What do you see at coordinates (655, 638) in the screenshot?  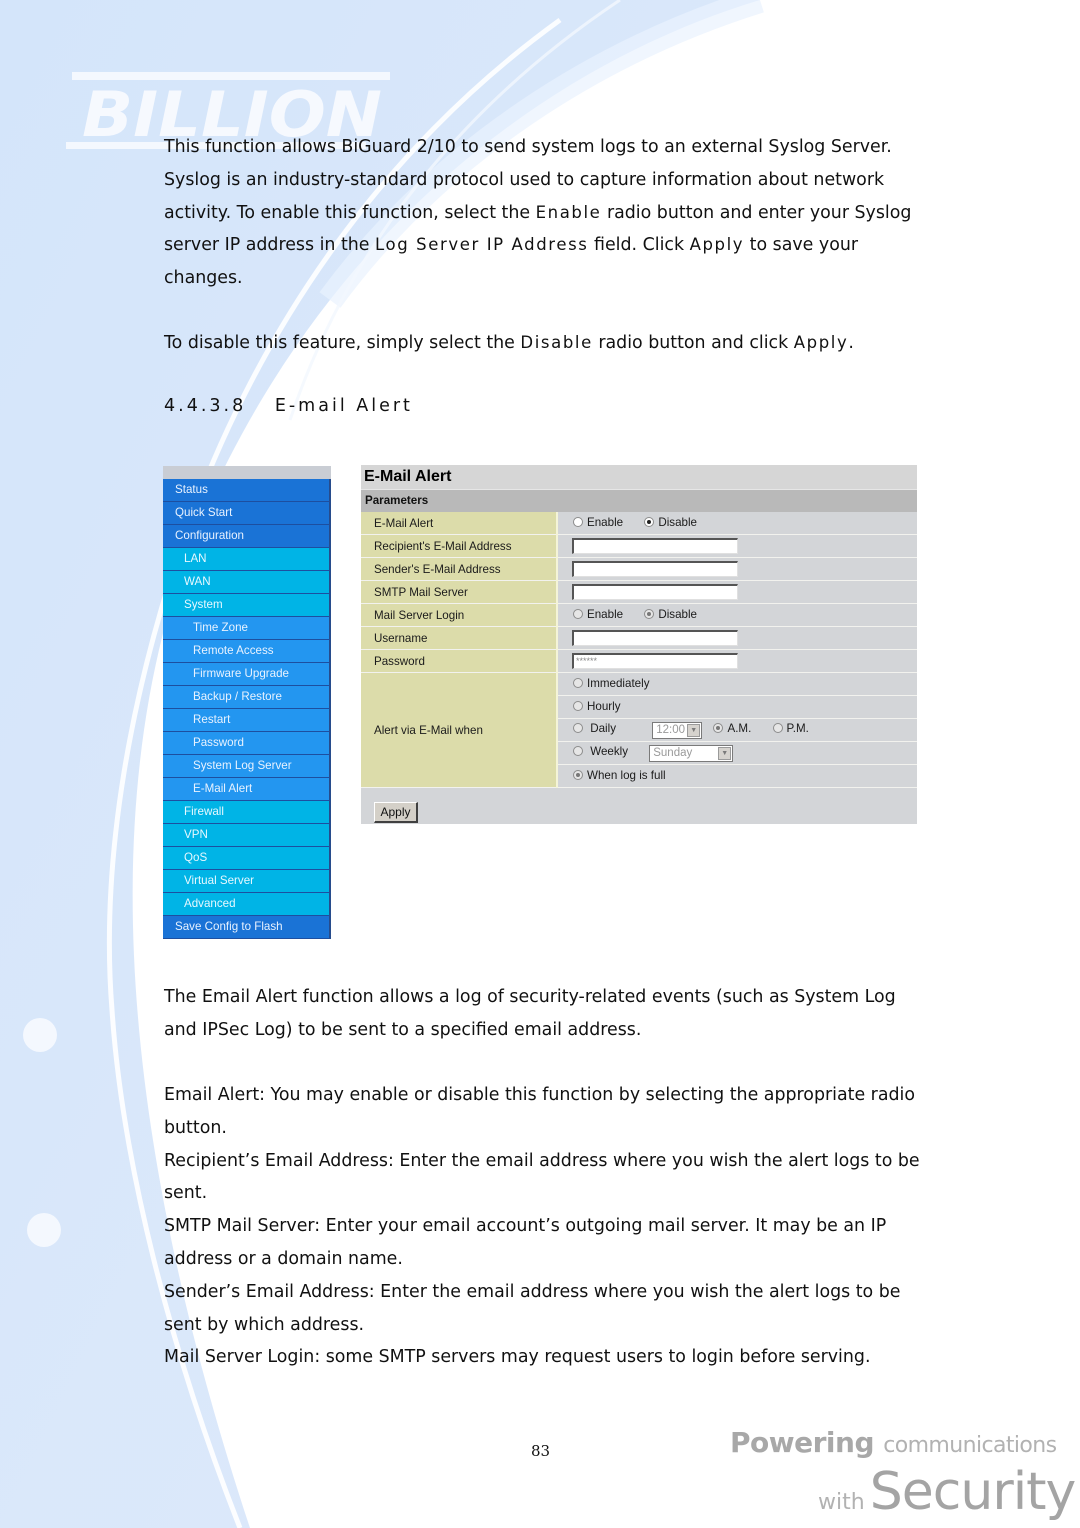 I see `username-input` at bounding box center [655, 638].